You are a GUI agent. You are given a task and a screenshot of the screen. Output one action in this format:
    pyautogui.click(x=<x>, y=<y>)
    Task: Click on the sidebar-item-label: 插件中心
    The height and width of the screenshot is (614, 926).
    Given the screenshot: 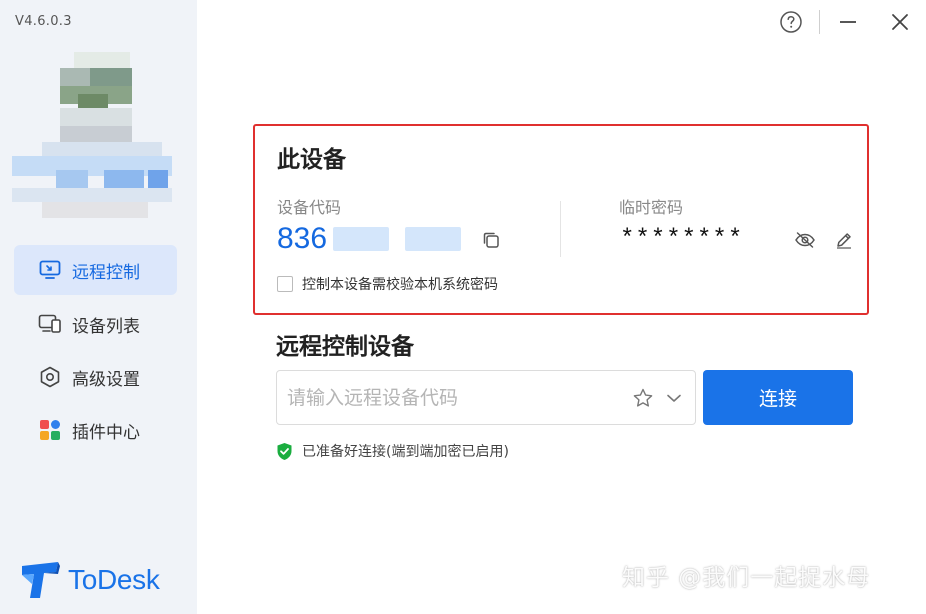 What is the action you would take?
    pyautogui.click(x=106, y=432)
    